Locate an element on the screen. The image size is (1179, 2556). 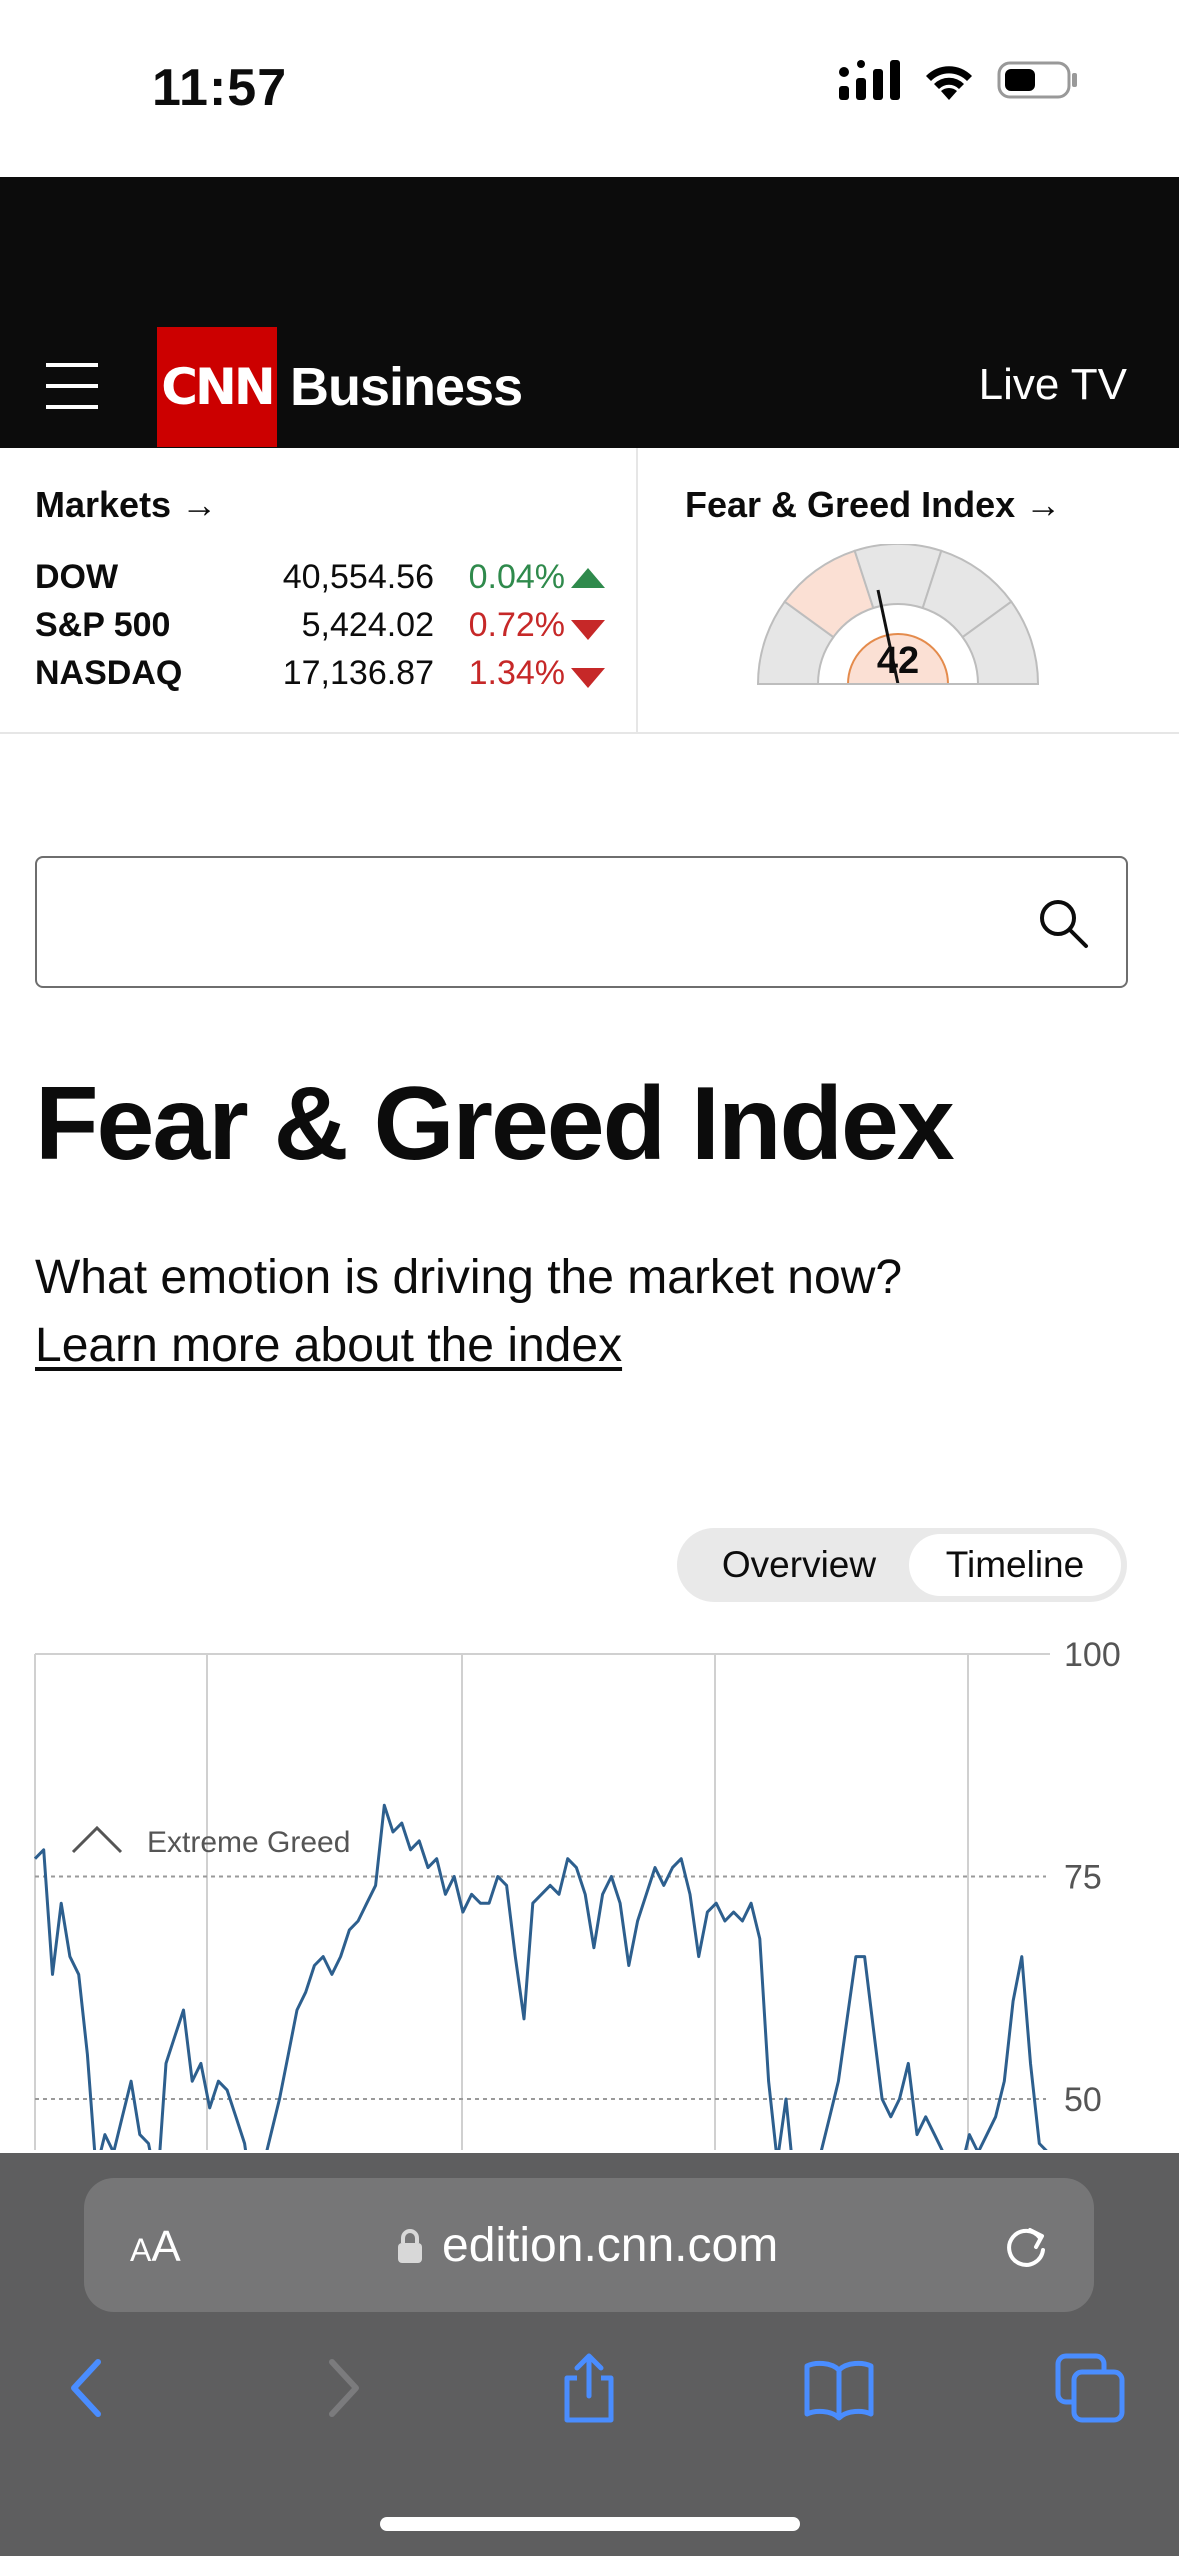
status-time: 11:57 is located at coordinates (220, 88).